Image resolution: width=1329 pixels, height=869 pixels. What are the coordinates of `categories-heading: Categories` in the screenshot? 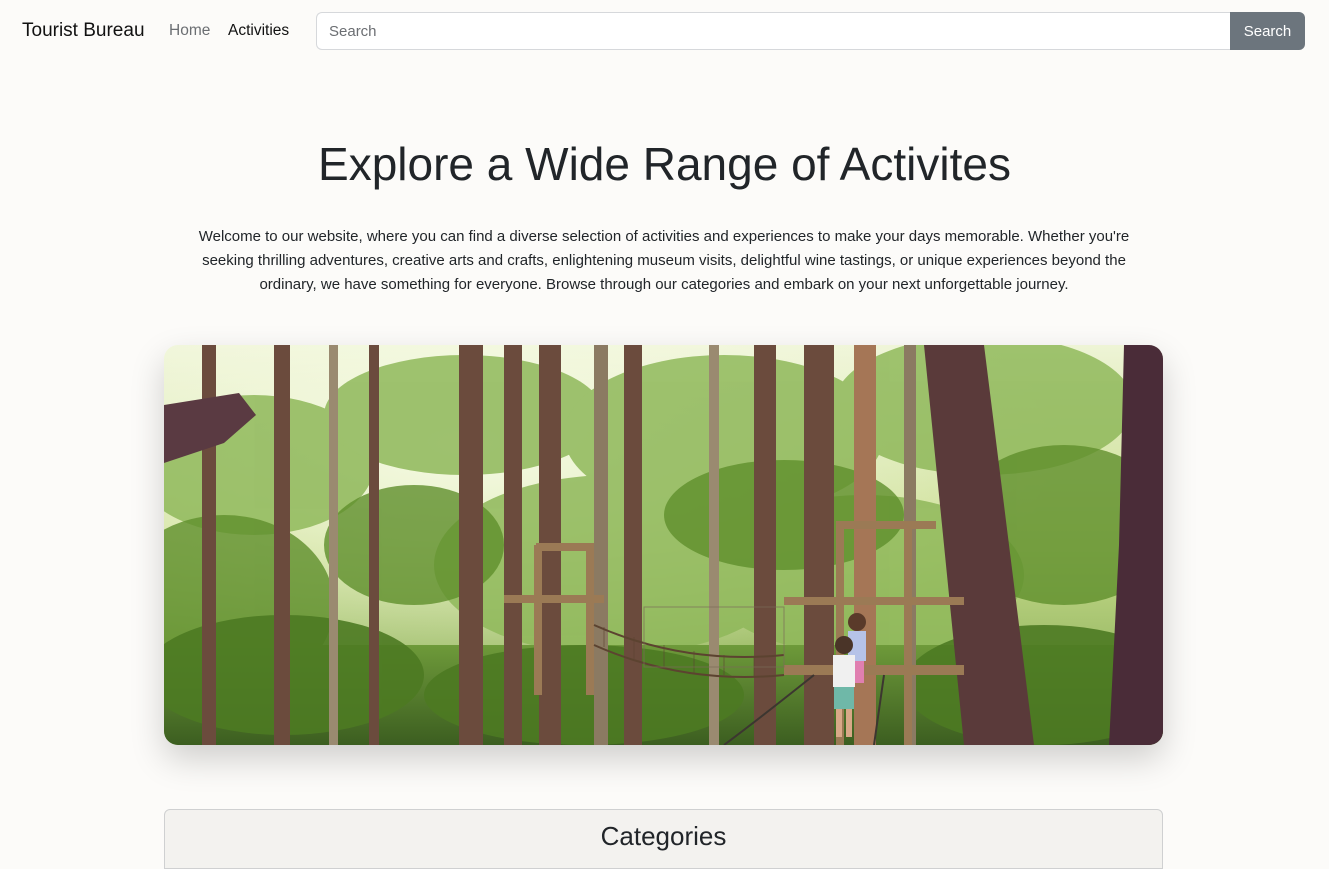 It's located at (663, 836).